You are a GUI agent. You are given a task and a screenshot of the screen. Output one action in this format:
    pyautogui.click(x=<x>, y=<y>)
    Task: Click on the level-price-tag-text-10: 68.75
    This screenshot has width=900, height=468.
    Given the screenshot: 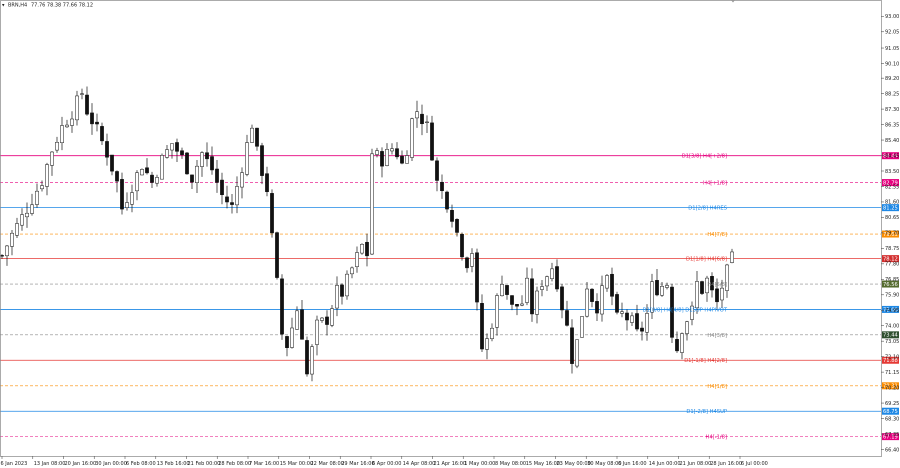 What is the action you would take?
    pyautogui.click(x=890, y=412)
    